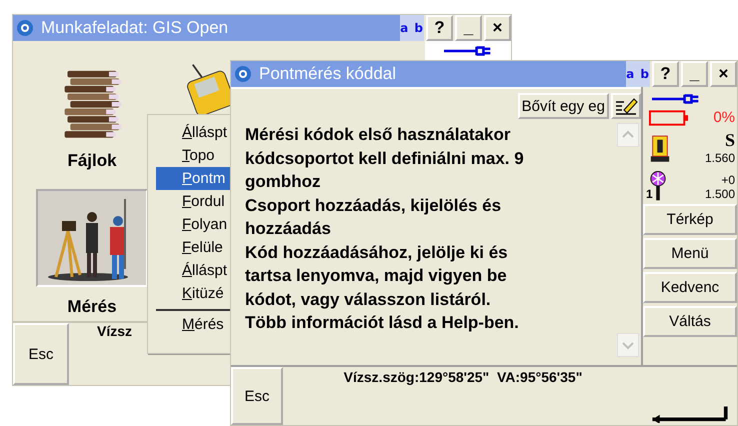 This screenshot has width=738, height=426. Describe the element at coordinates (729, 140) in the screenshot. I see `instrument-mode: S` at that location.